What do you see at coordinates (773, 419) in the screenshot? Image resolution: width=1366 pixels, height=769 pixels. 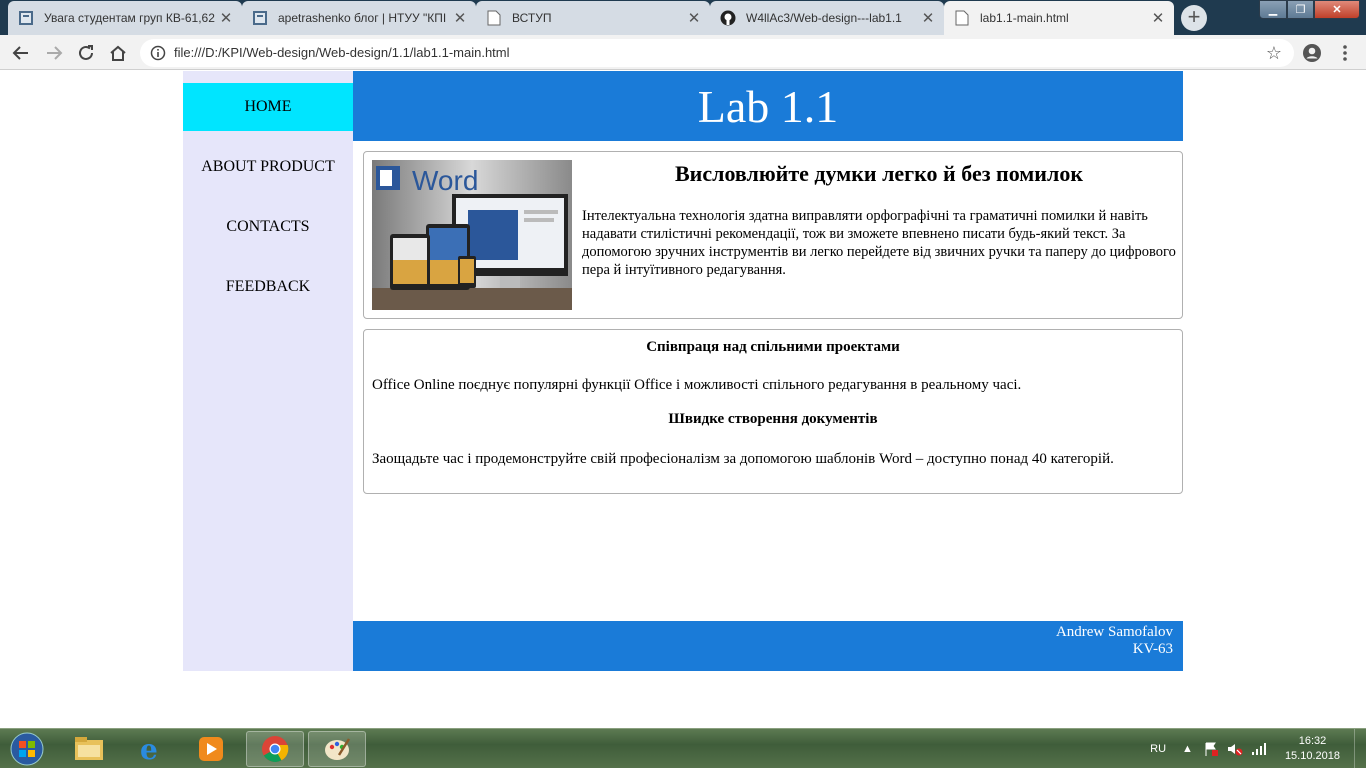 I see `templates-heading: Швидке створення документів` at bounding box center [773, 419].